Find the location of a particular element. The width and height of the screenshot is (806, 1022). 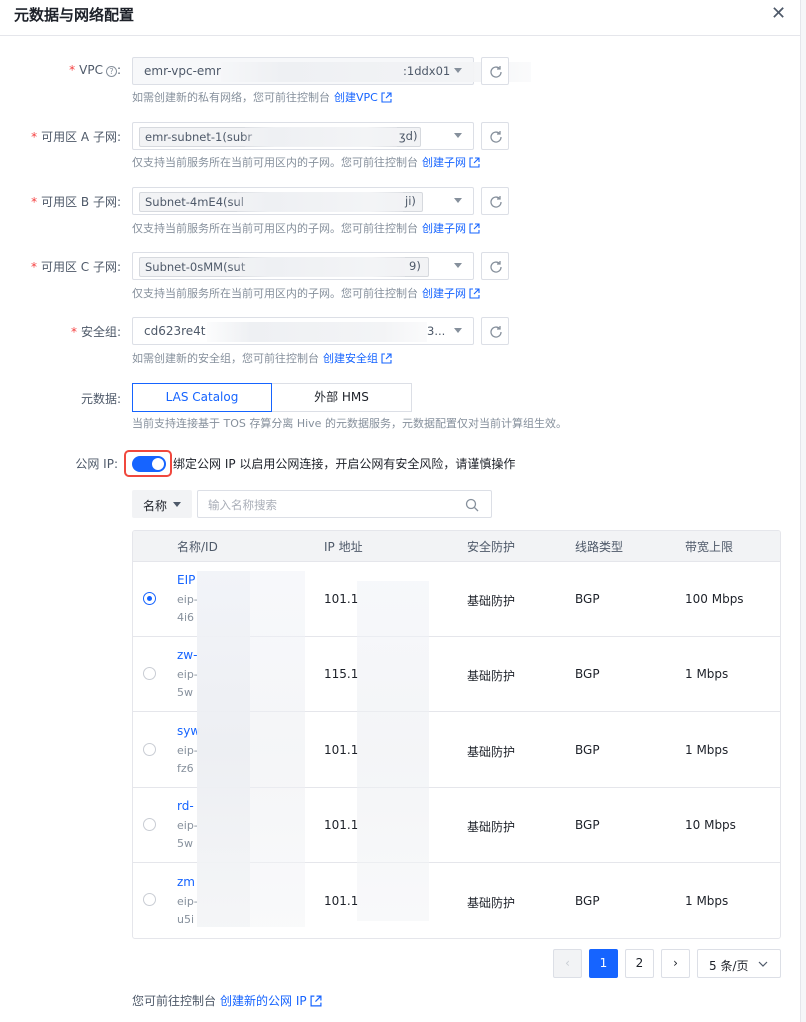

page-1-button: 1 is located at coordinates (603, 963).